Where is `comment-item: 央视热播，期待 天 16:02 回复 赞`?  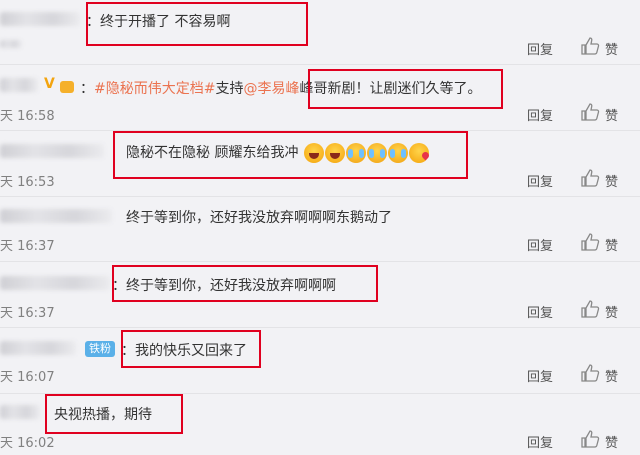
comment-item: 央视热播，期待 天 16:02 回复 赞 is located at coordinates (320, 424).